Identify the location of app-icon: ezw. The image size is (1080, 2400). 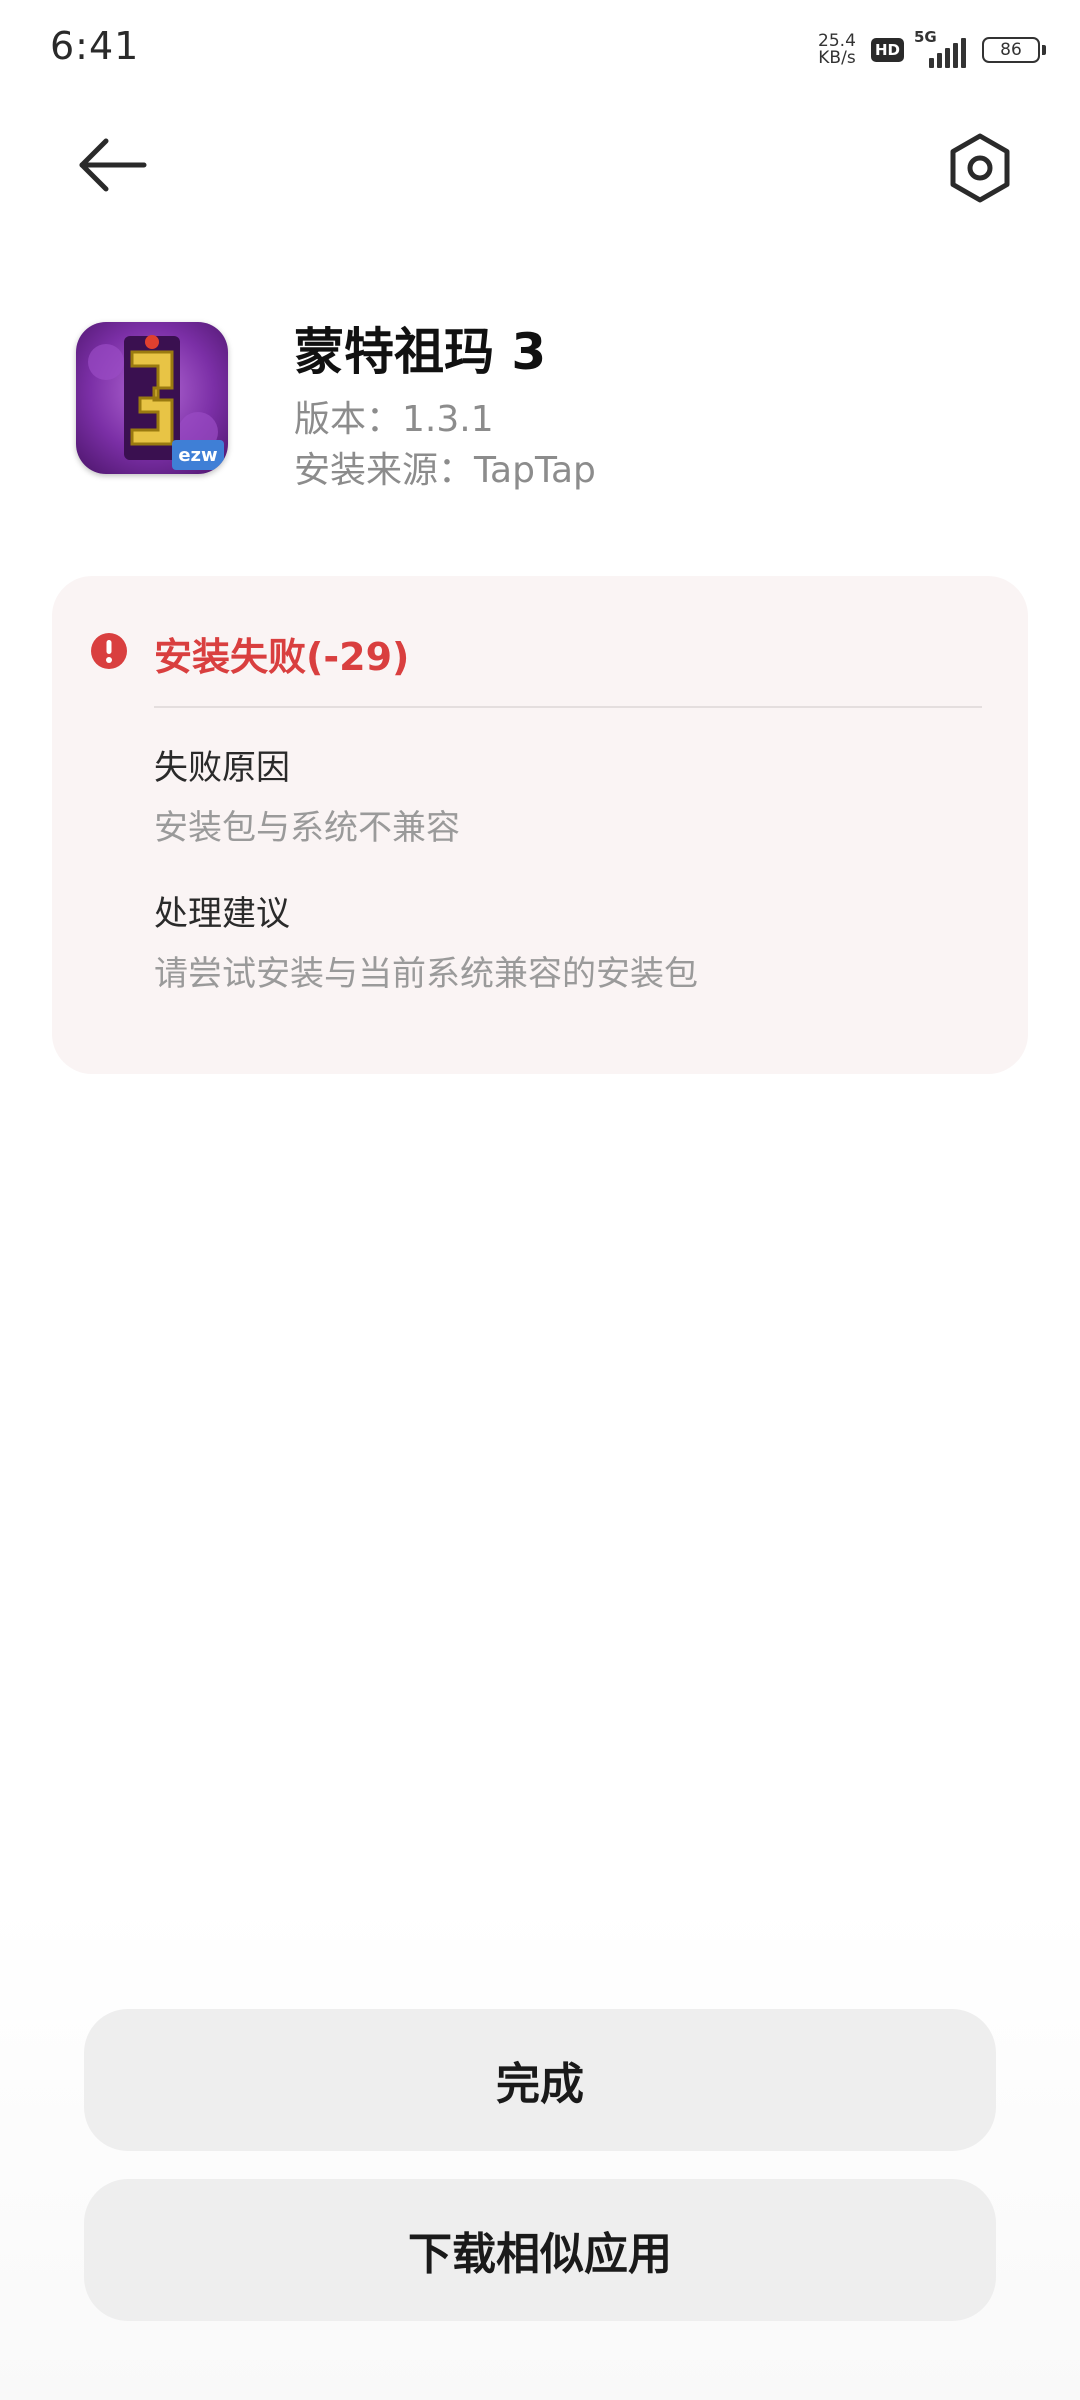
(152, 398).